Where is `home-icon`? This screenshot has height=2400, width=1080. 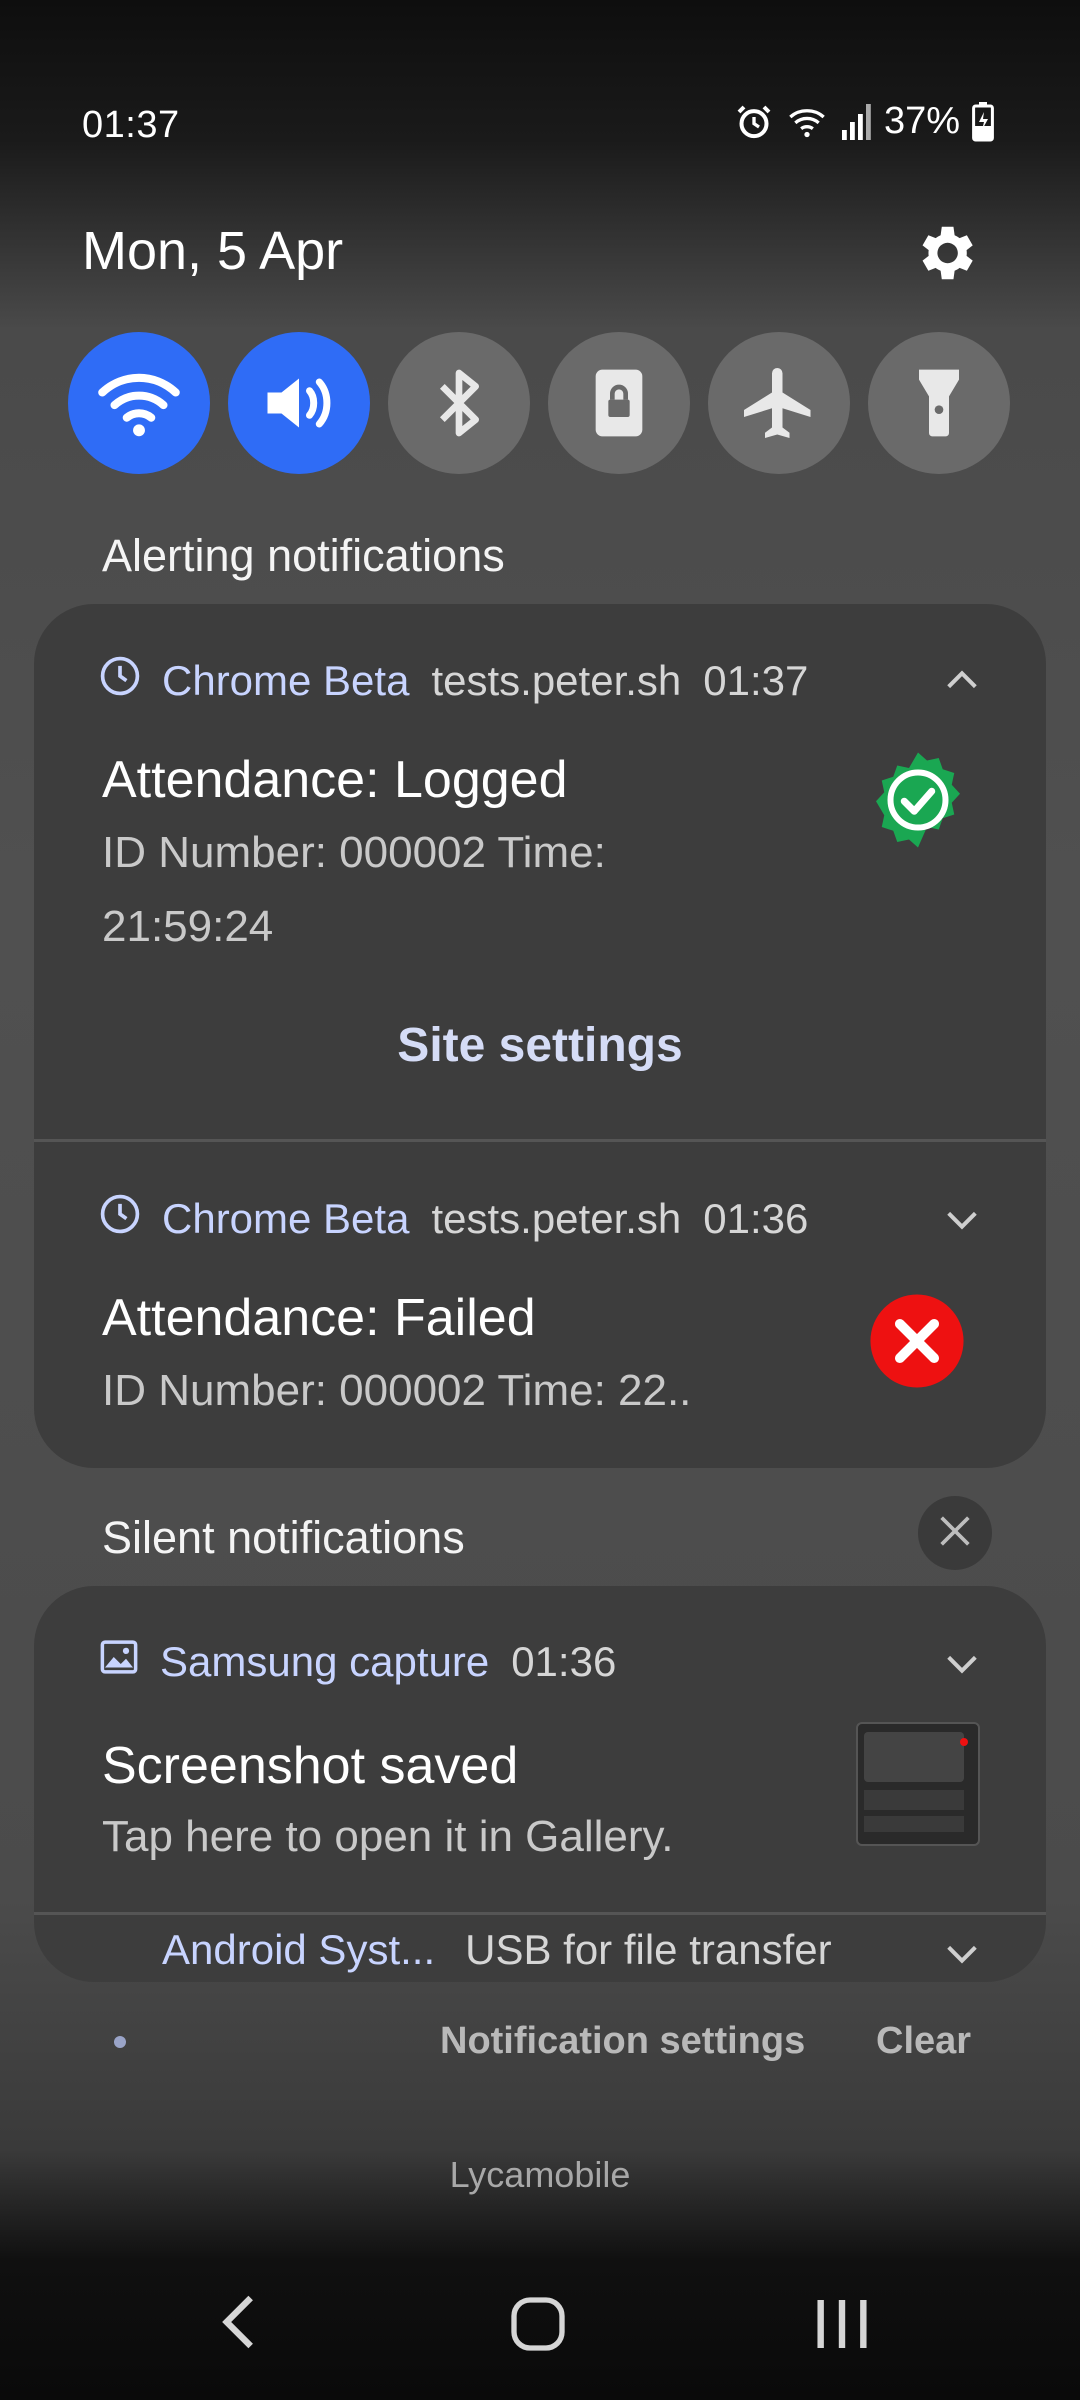
home-icon is located at coordinates (538, 2328).